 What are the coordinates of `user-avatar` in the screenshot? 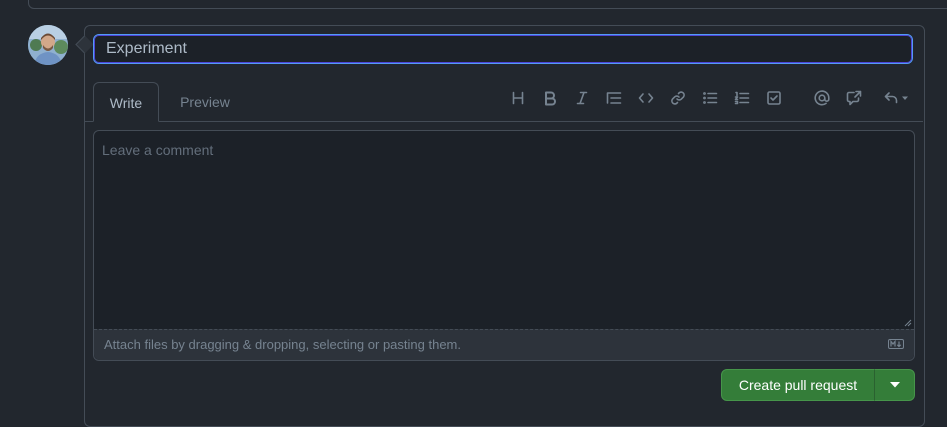 It's located at (48, 45).